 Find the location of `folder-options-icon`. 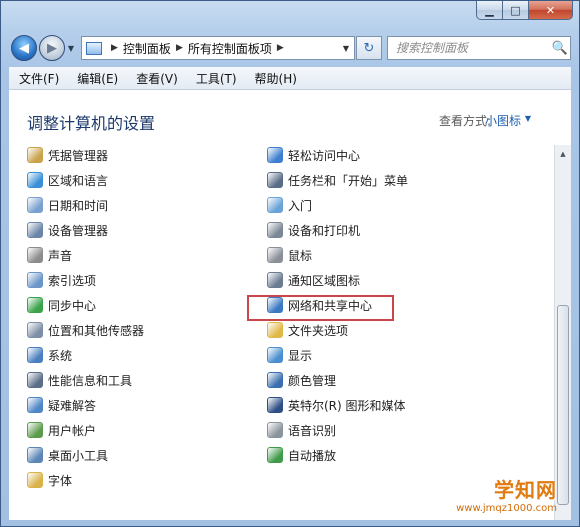

folder-options-icon is located at coordinates (275, 330).